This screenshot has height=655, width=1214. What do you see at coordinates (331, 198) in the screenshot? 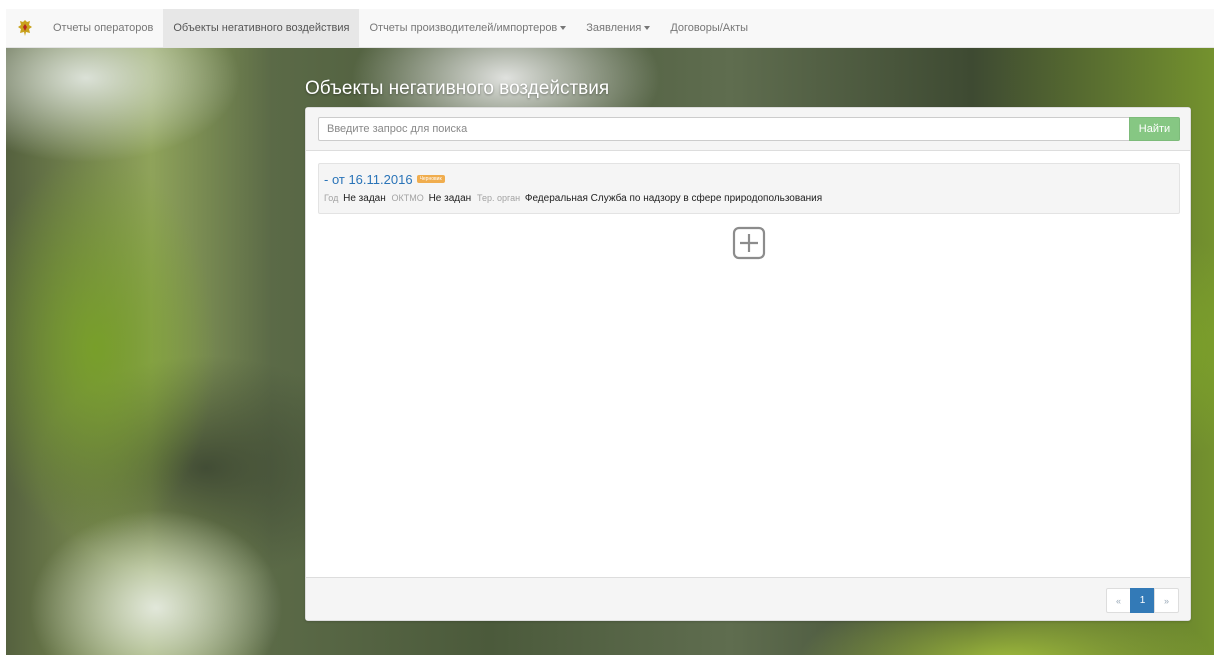
I see `year-label: Год` at bounding box center [331, 198].